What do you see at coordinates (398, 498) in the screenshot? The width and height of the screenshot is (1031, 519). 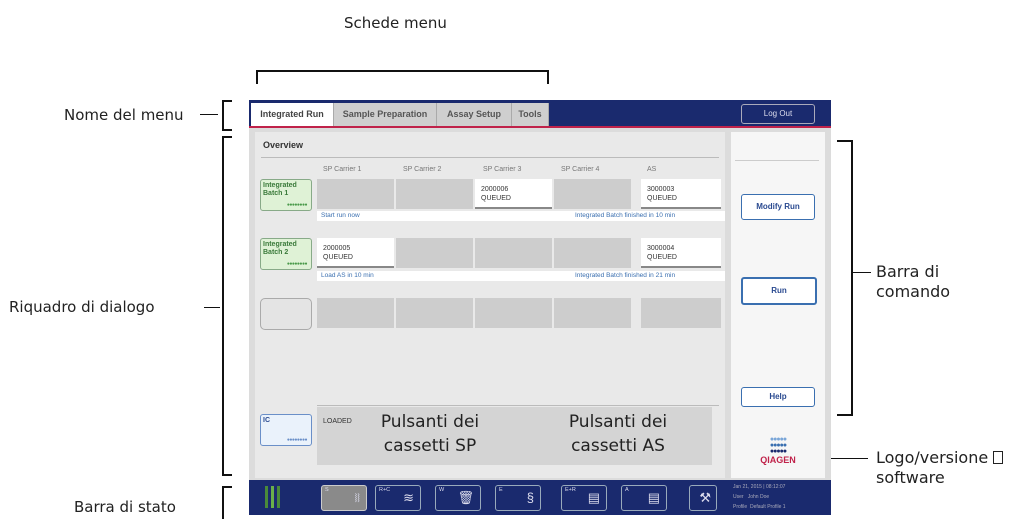 I see `drawer-rc-button: R+C ≋` at bounding box center [398, 498].